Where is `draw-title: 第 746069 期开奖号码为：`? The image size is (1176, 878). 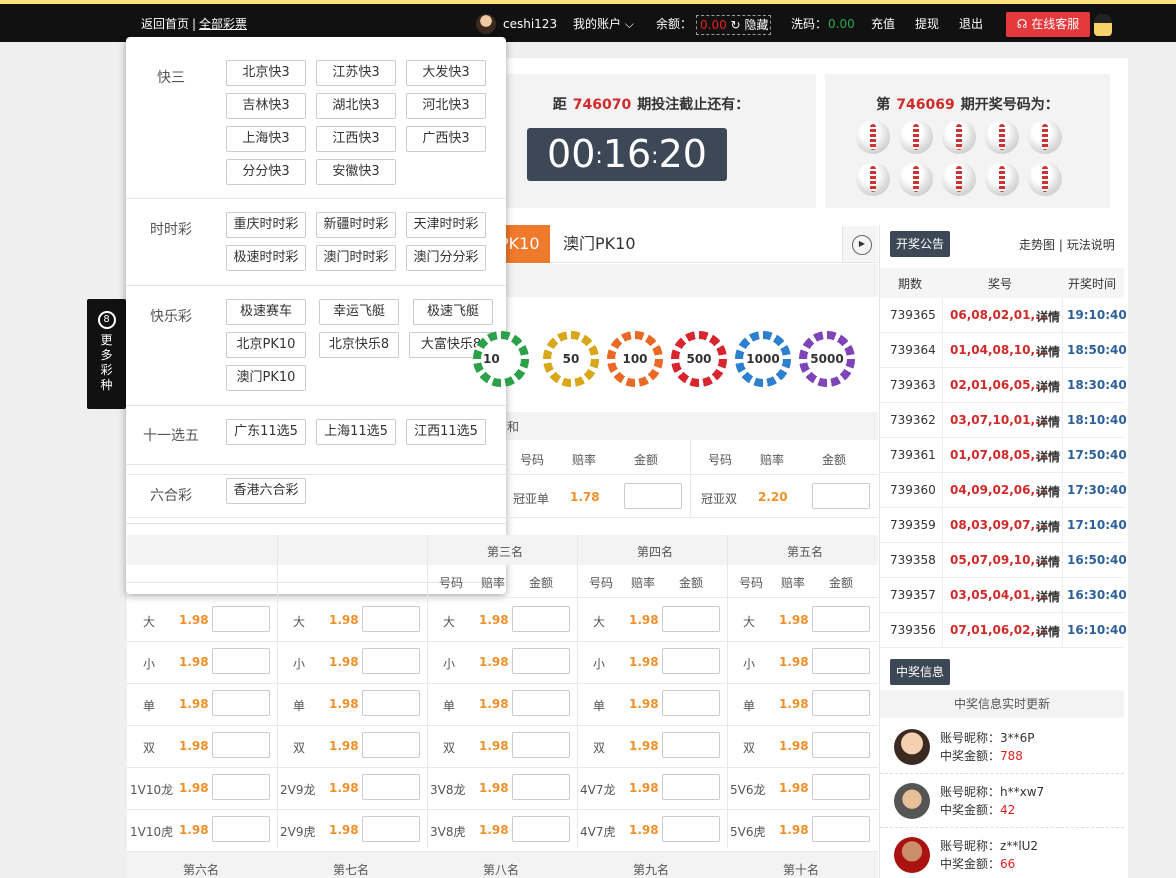 draw-title: 第 746069 期开奖号码为： is located at coordinates (967, 104).